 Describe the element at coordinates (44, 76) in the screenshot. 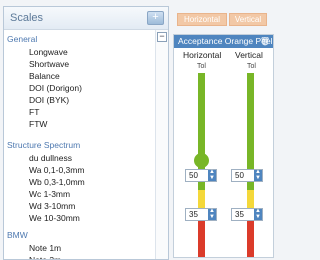

I see `scale-item: Balance` at that location.